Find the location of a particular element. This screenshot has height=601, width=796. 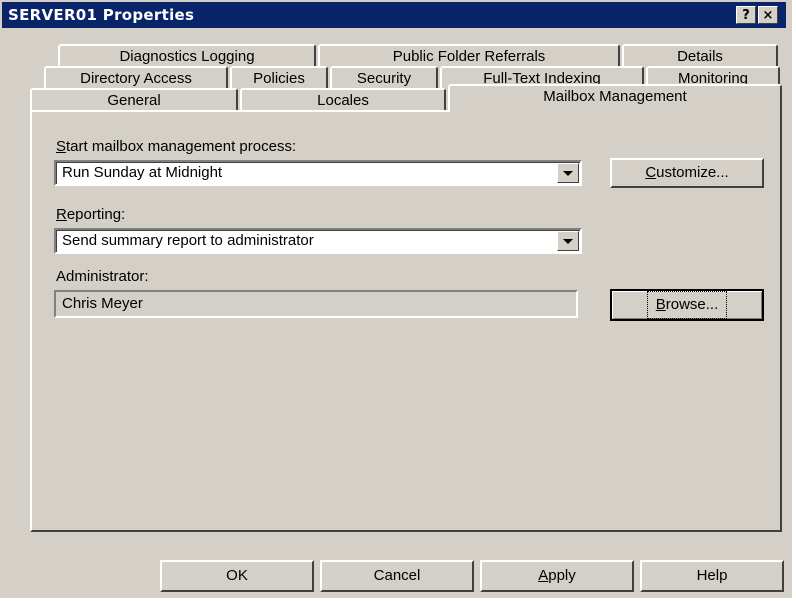

administrator-label: Administrator: is located at coordinates (102, 276).